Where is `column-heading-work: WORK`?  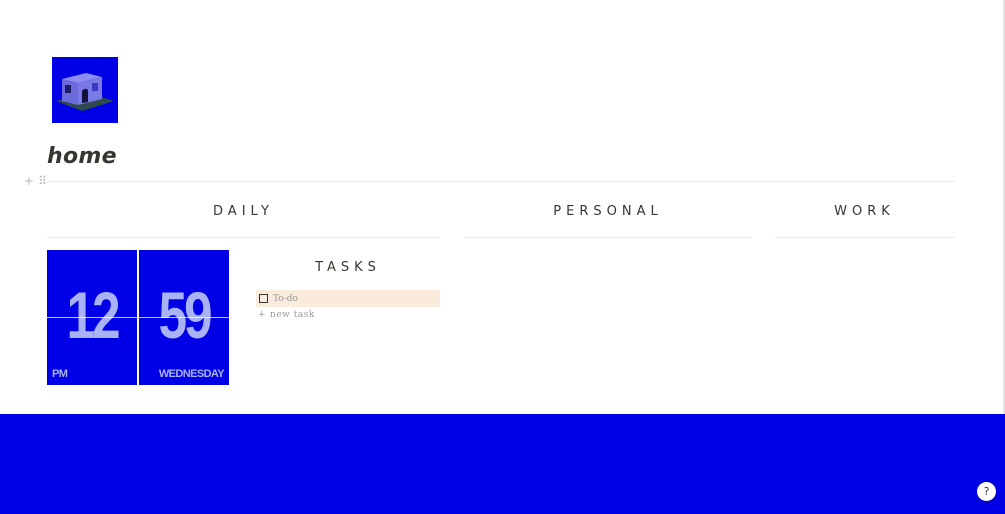
column-heading-work: WORK is located at coordinates (864, 211).